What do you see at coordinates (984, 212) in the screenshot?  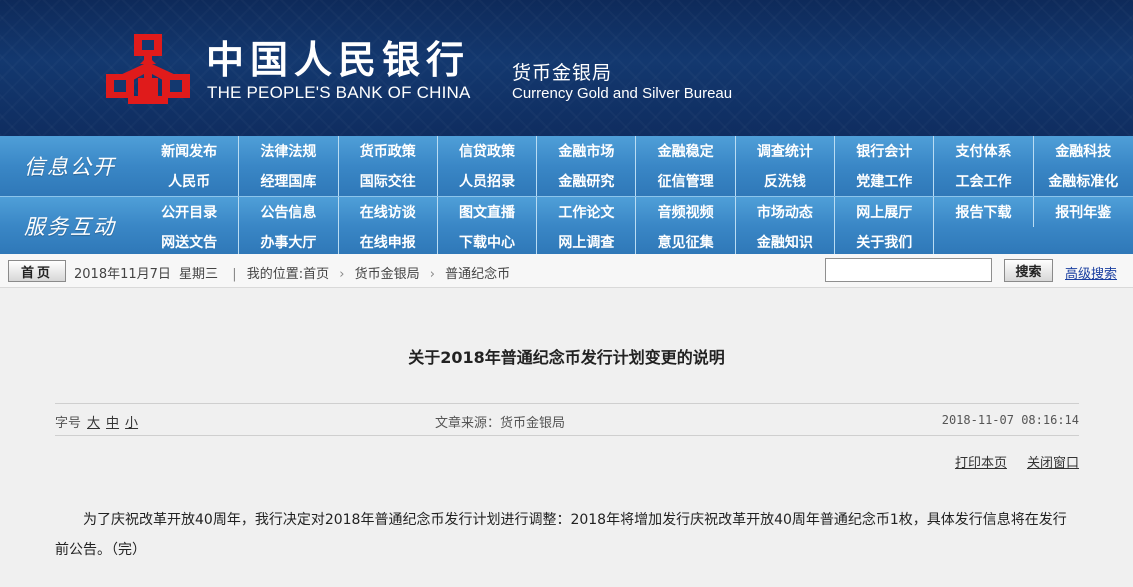 I see `nav-item-report-download: 报告下载` at bounding box center [984, 212].